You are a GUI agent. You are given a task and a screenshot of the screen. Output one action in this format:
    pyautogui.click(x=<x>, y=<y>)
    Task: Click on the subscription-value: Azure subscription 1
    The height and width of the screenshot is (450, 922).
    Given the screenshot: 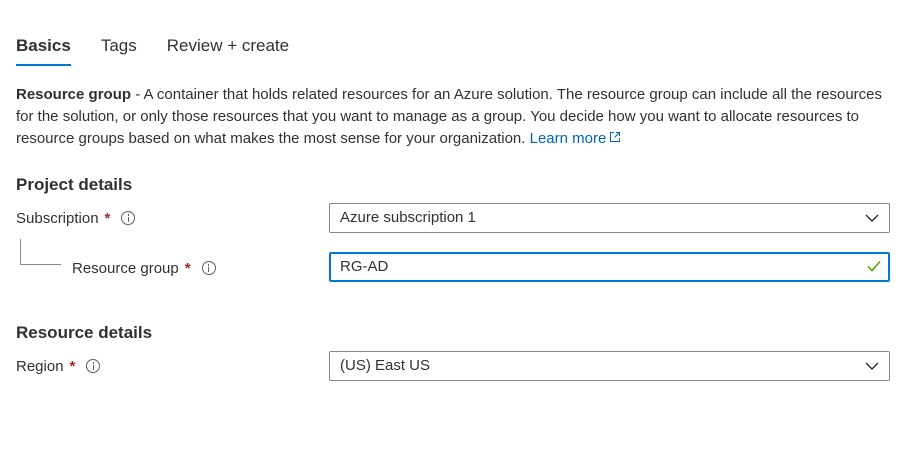 What is the action you would take?
    pyautogui.click(x=408, y=217)
    